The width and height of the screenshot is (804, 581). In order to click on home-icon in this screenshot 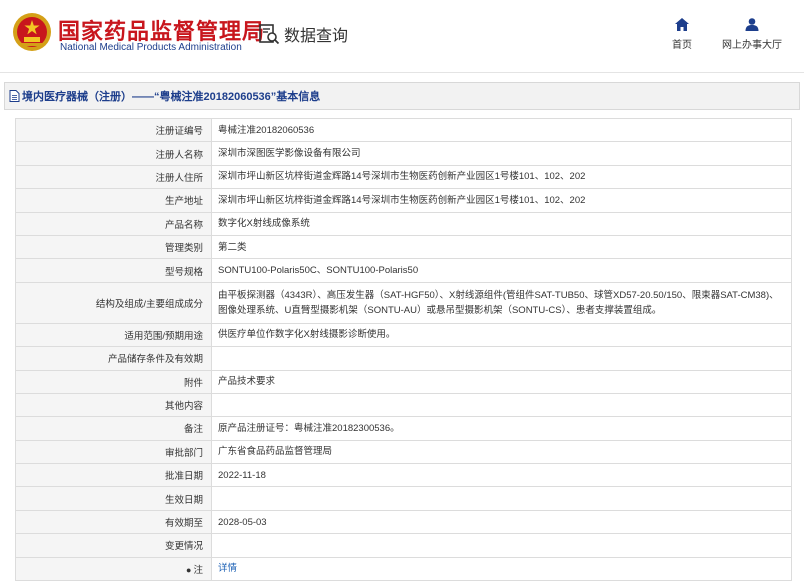, I will do `click(682, 24)`.